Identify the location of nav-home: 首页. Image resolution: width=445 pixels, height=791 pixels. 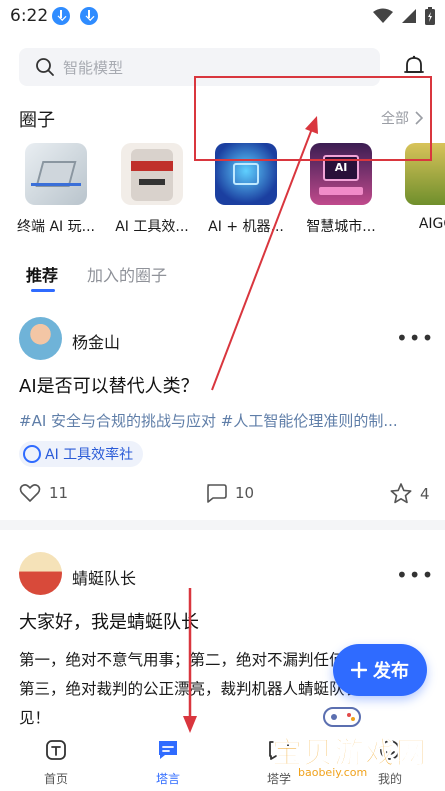
(56, 762).